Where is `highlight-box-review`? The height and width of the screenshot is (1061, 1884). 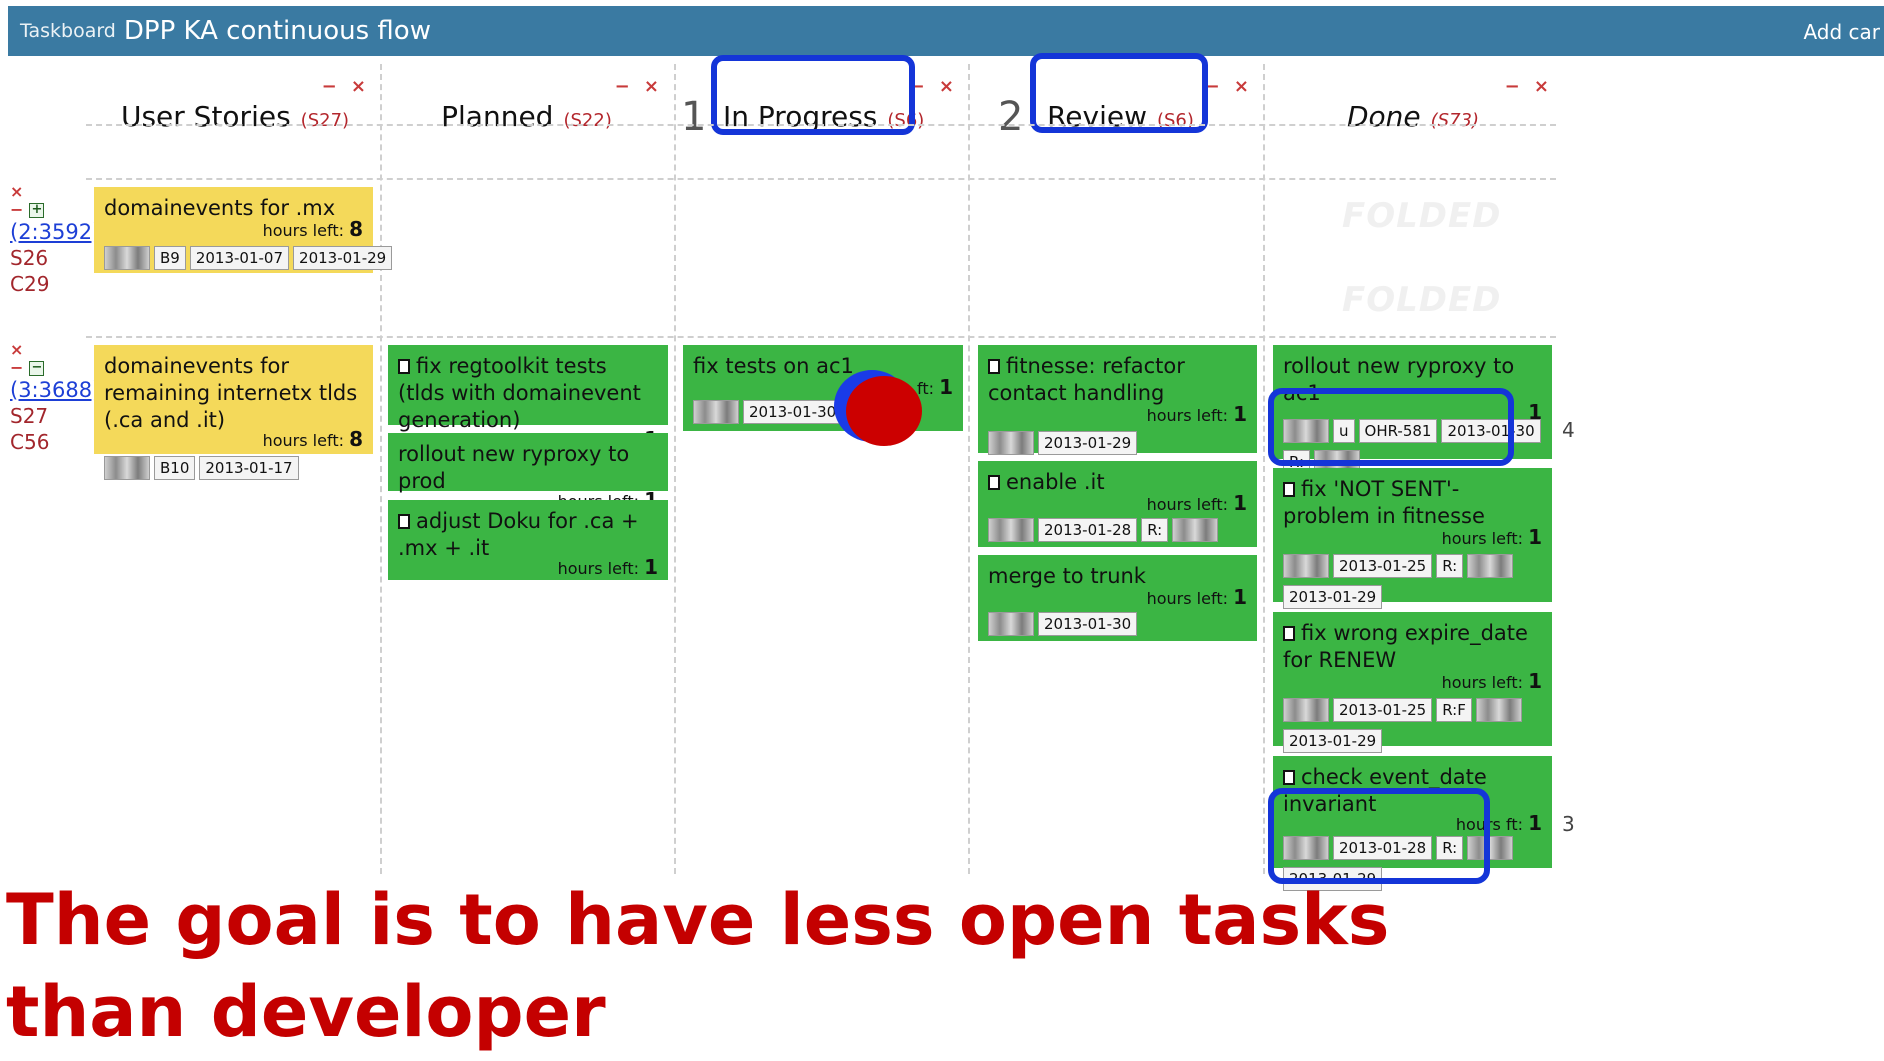 highlight-box-review is located at coordinates (1119, 93).